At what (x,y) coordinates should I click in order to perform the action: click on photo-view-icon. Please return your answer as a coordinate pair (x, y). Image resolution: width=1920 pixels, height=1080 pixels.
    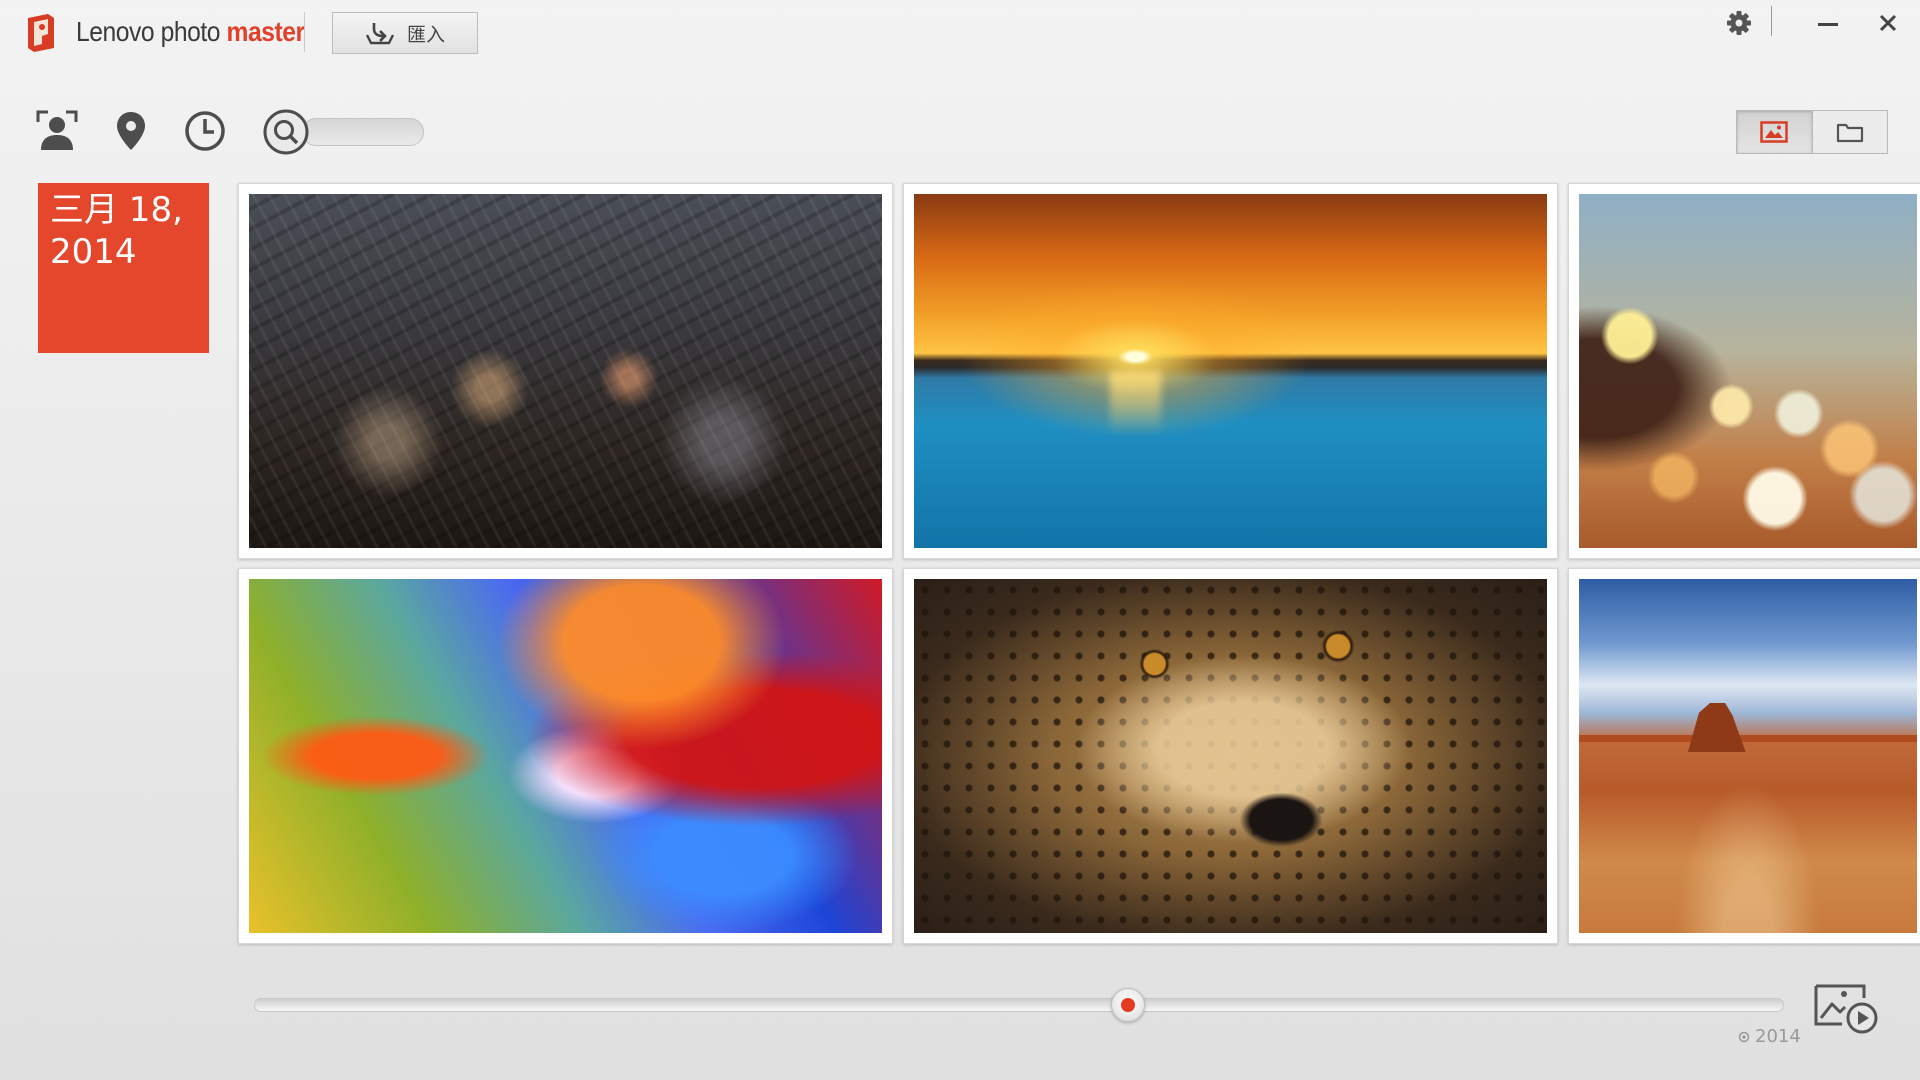
    Looking at the image, I should click on (1774, 132).